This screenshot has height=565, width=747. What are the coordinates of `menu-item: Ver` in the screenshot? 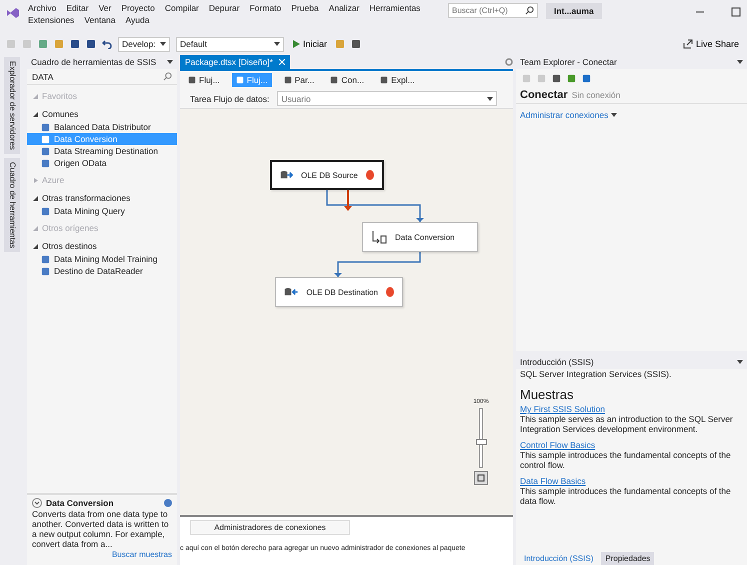 It's located at (105, 8).